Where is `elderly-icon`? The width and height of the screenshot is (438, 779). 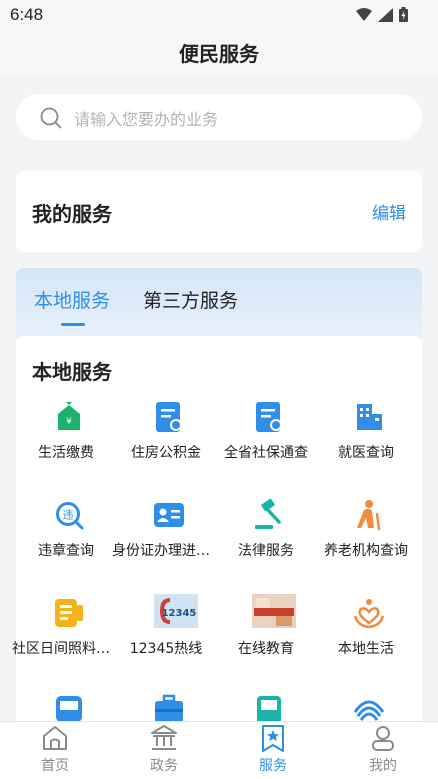 elderly-icon is located at coordinates (369, 515).